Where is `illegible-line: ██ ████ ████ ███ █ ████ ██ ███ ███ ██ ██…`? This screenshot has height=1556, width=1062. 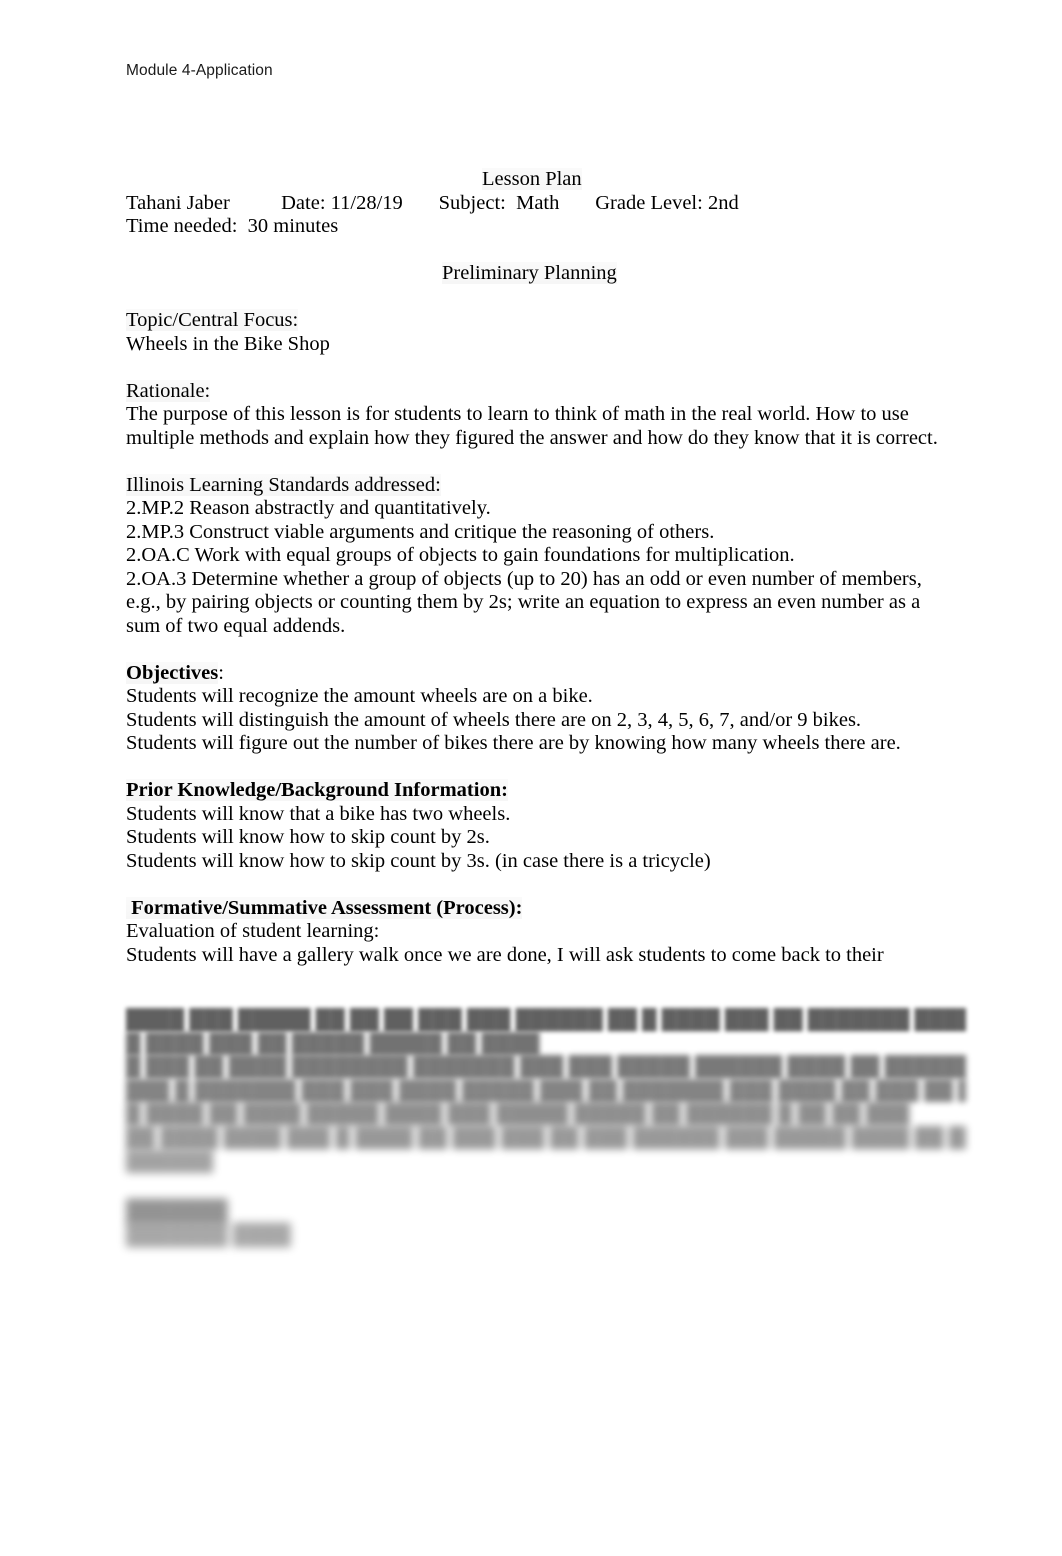
illegible-line: ██ ████ ████ ███ █ ████ ██ ███ ███ ██ ██… is located at coordinates (546, 1136).